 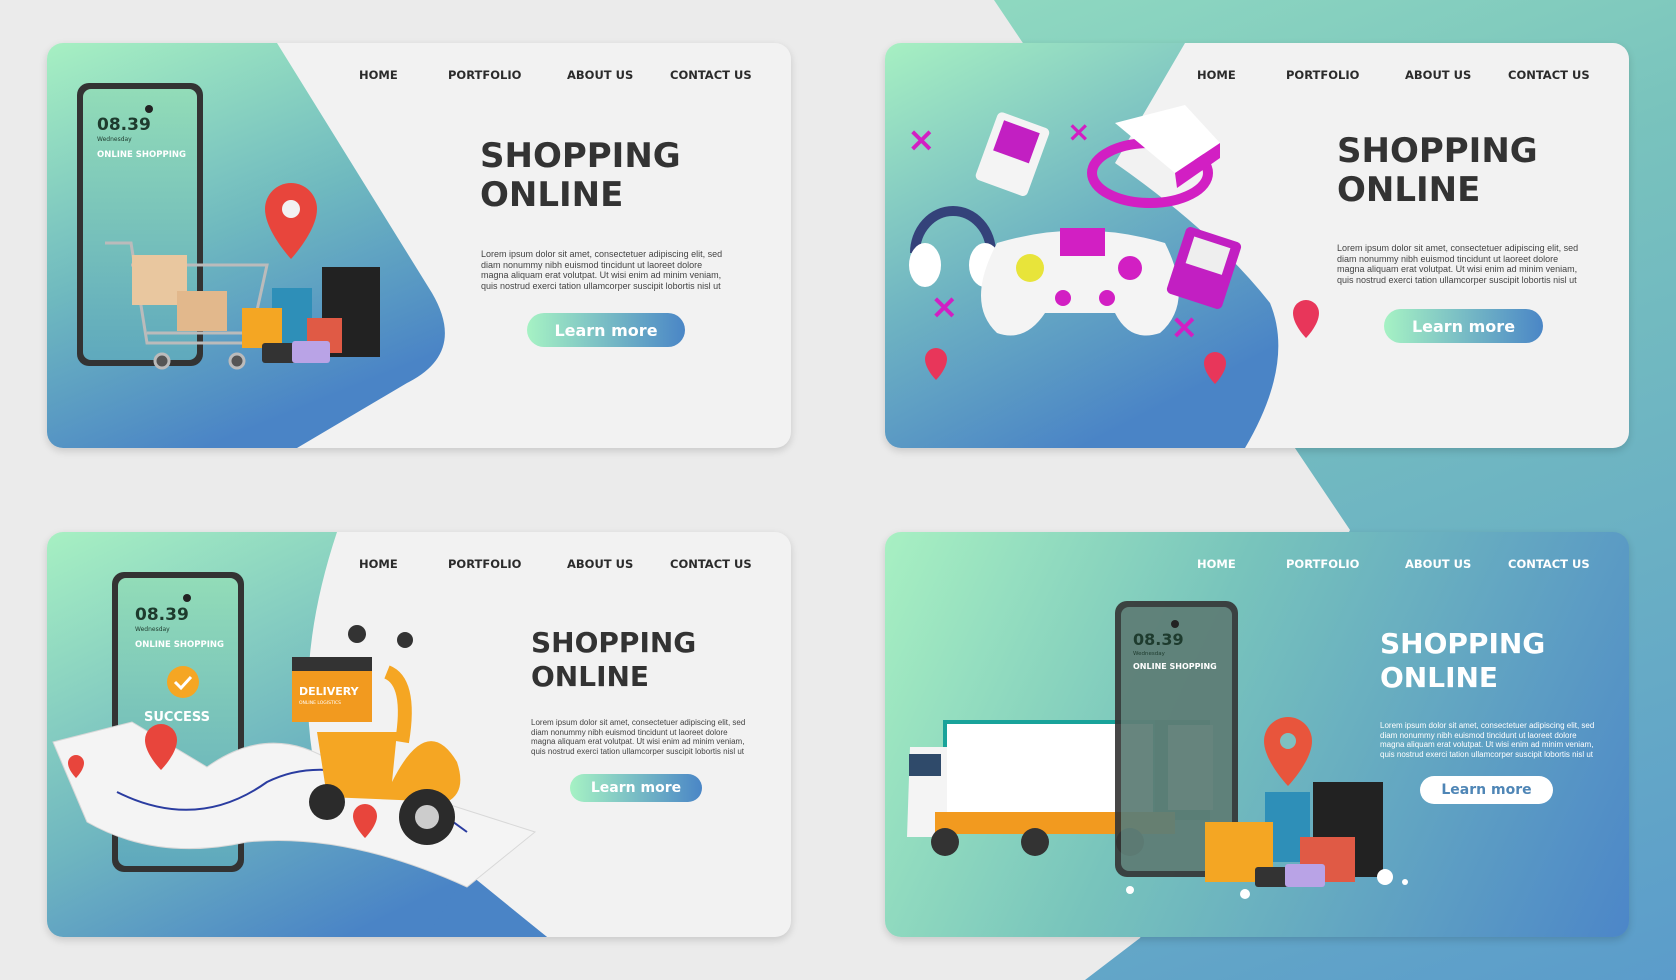 I want to click on box-icon, so click(x=202, y=311).